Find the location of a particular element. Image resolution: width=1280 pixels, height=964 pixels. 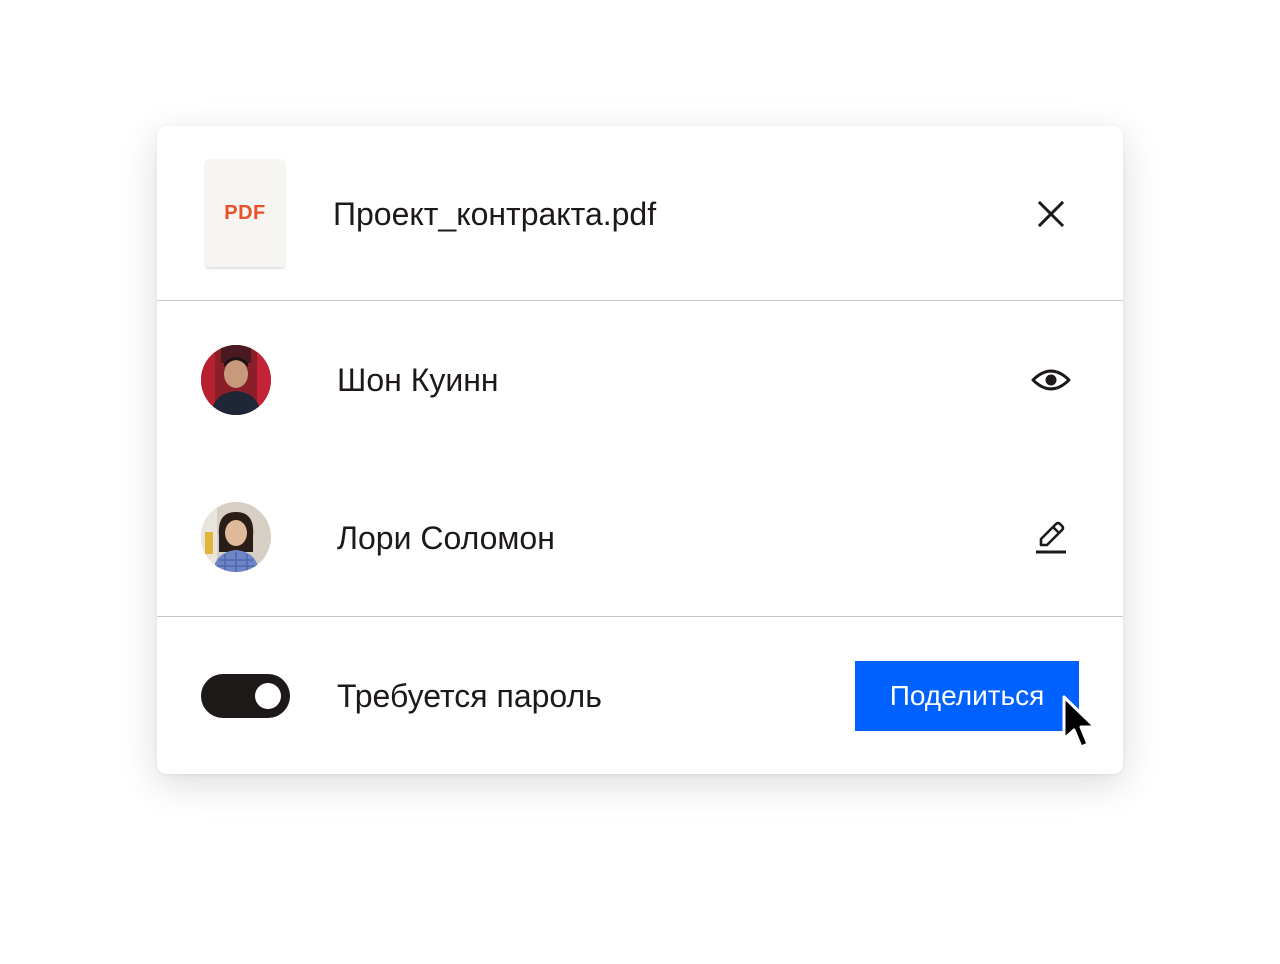

share-button: Поделиться is located at coordinates (967, 696).